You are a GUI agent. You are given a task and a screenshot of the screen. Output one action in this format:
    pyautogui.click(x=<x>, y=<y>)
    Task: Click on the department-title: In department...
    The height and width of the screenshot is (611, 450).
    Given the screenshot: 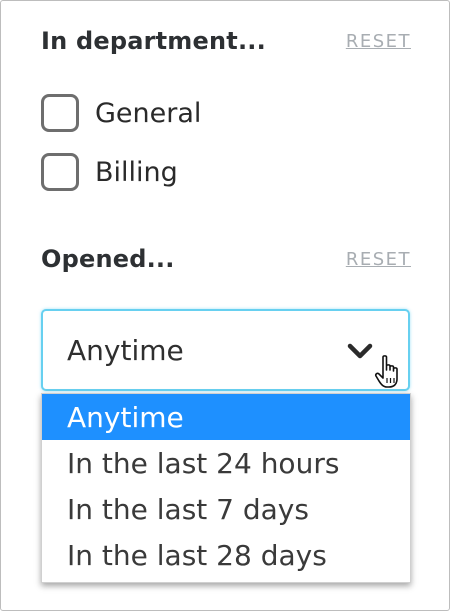 What is the action you would take?
    pyautogui.click(x=153, y=41)
    